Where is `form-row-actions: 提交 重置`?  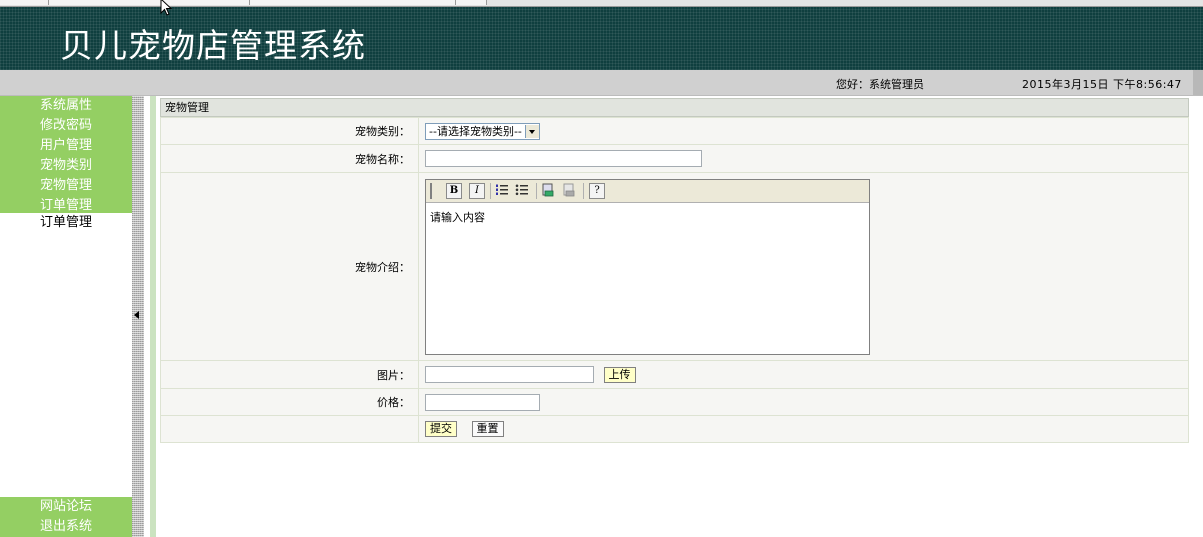
form-row-actions: 提交 重置 is located at coordinates (674, 429).